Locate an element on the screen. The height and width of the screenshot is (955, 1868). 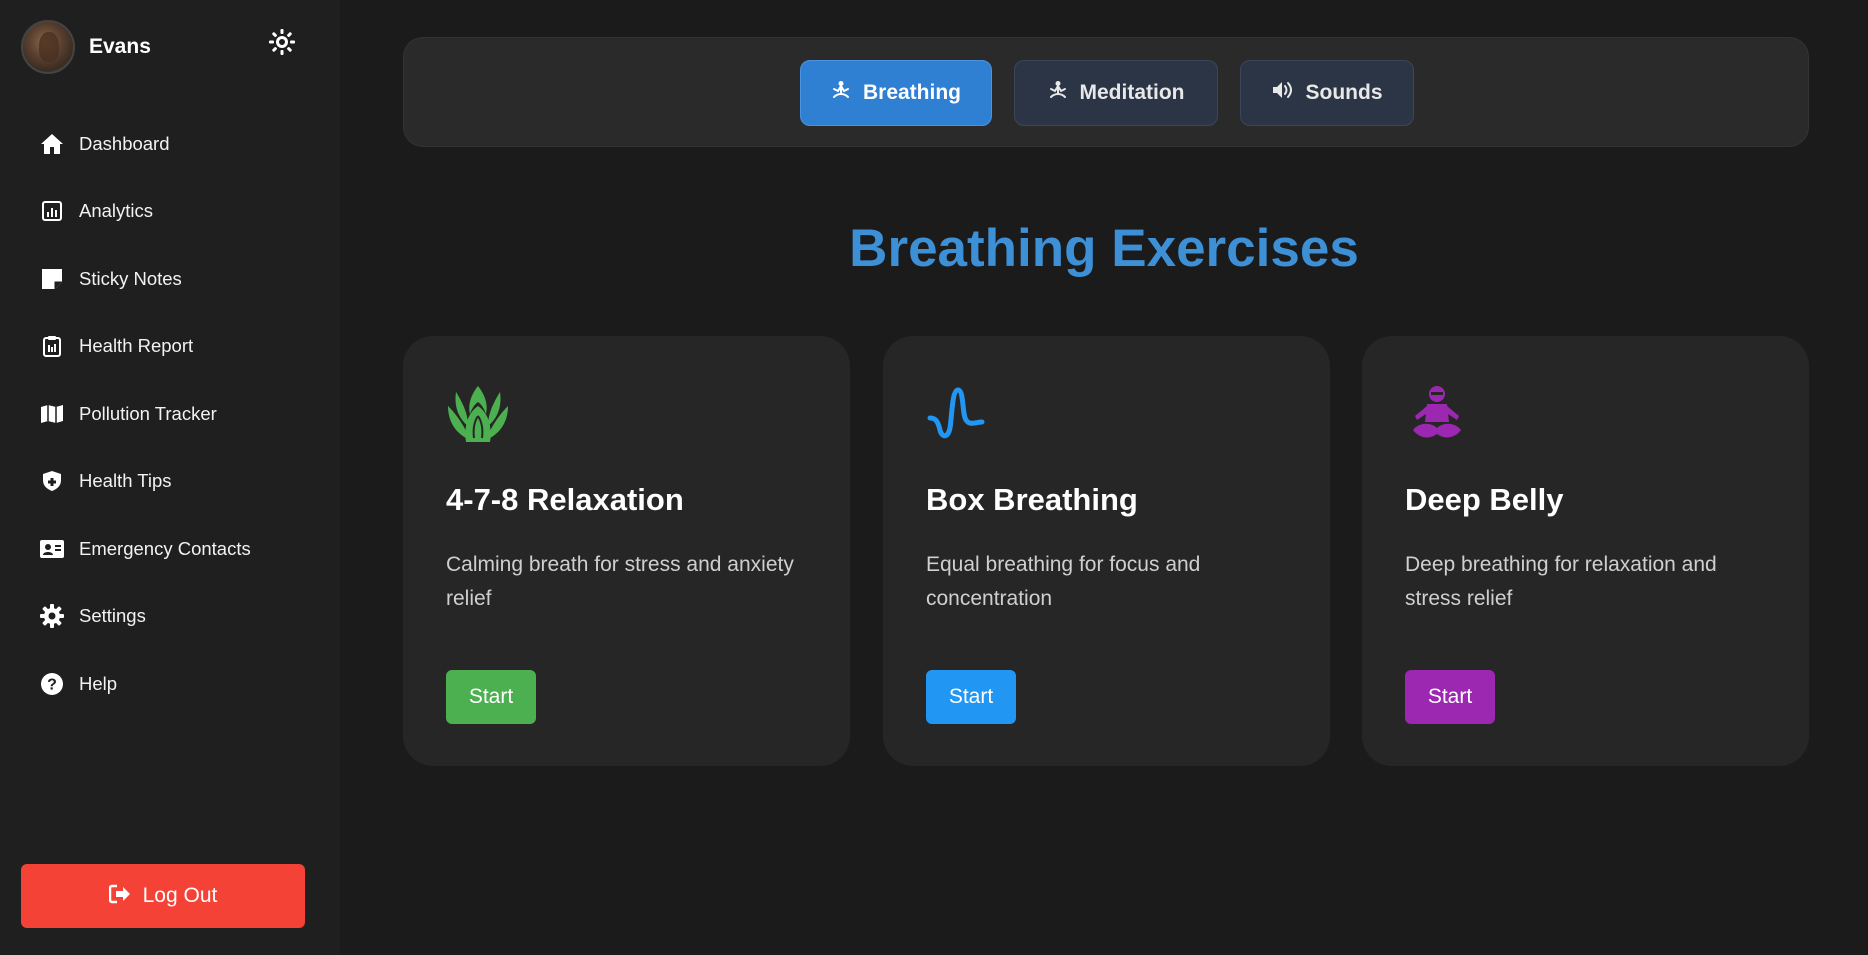
sidebar-item-settings: Settings is located at coordinates (170, 617).